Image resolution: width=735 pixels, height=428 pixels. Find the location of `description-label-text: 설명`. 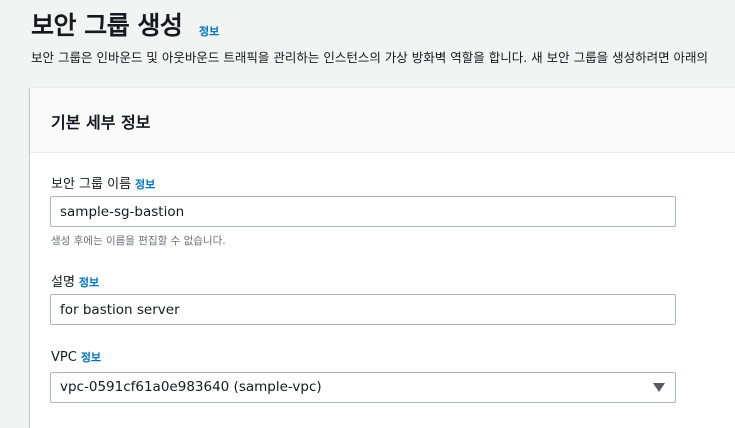

description-label-text: 설명 is located at coordinates (63, 282).